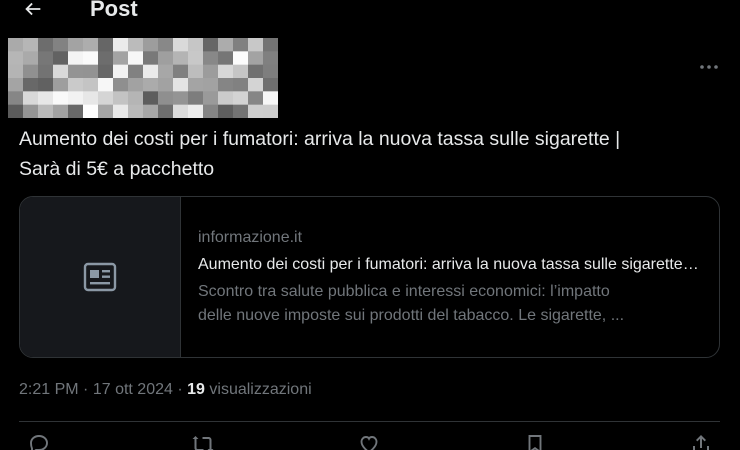 This screenshot has height=450, width=740. Describe the element at coordinates (369, 421) in the screenshot. I see `divider` at that location.